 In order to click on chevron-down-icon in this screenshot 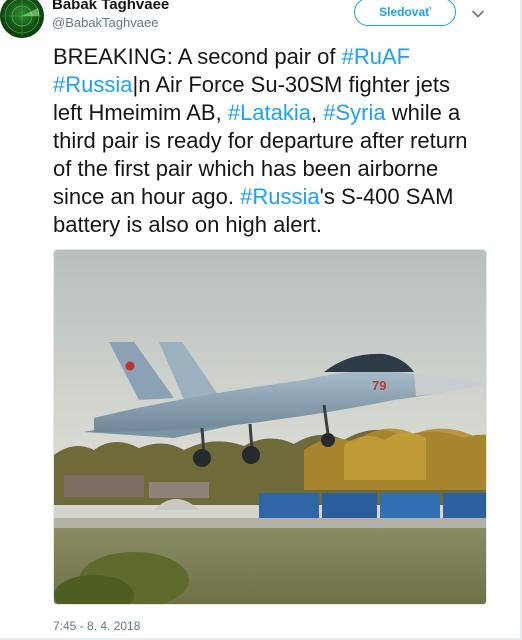, I will do `click(478, 14)`.